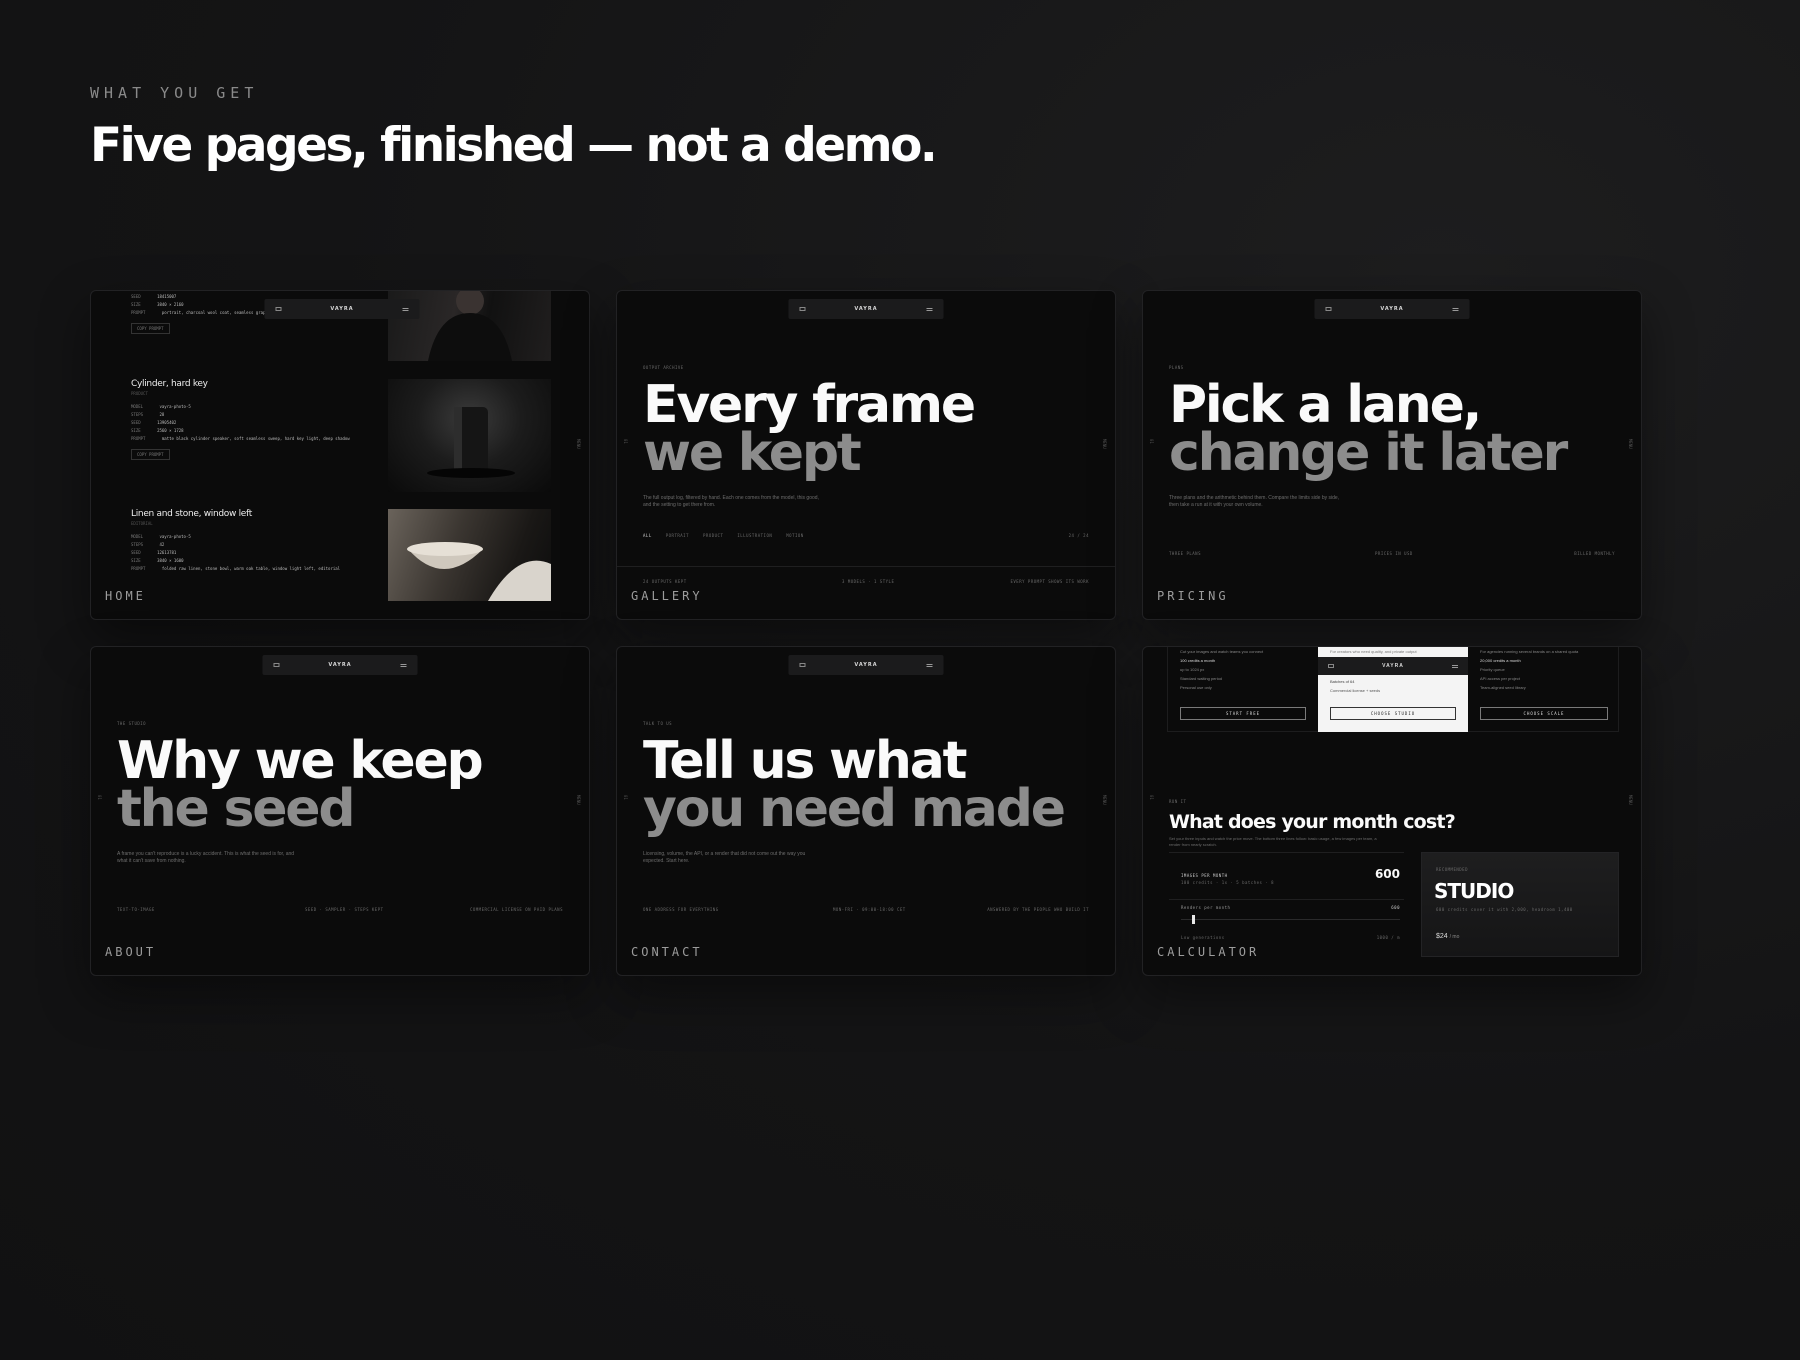 This screenshot has height=1360, width=1800. I want to click on bowl-photo, so click(469, 555).